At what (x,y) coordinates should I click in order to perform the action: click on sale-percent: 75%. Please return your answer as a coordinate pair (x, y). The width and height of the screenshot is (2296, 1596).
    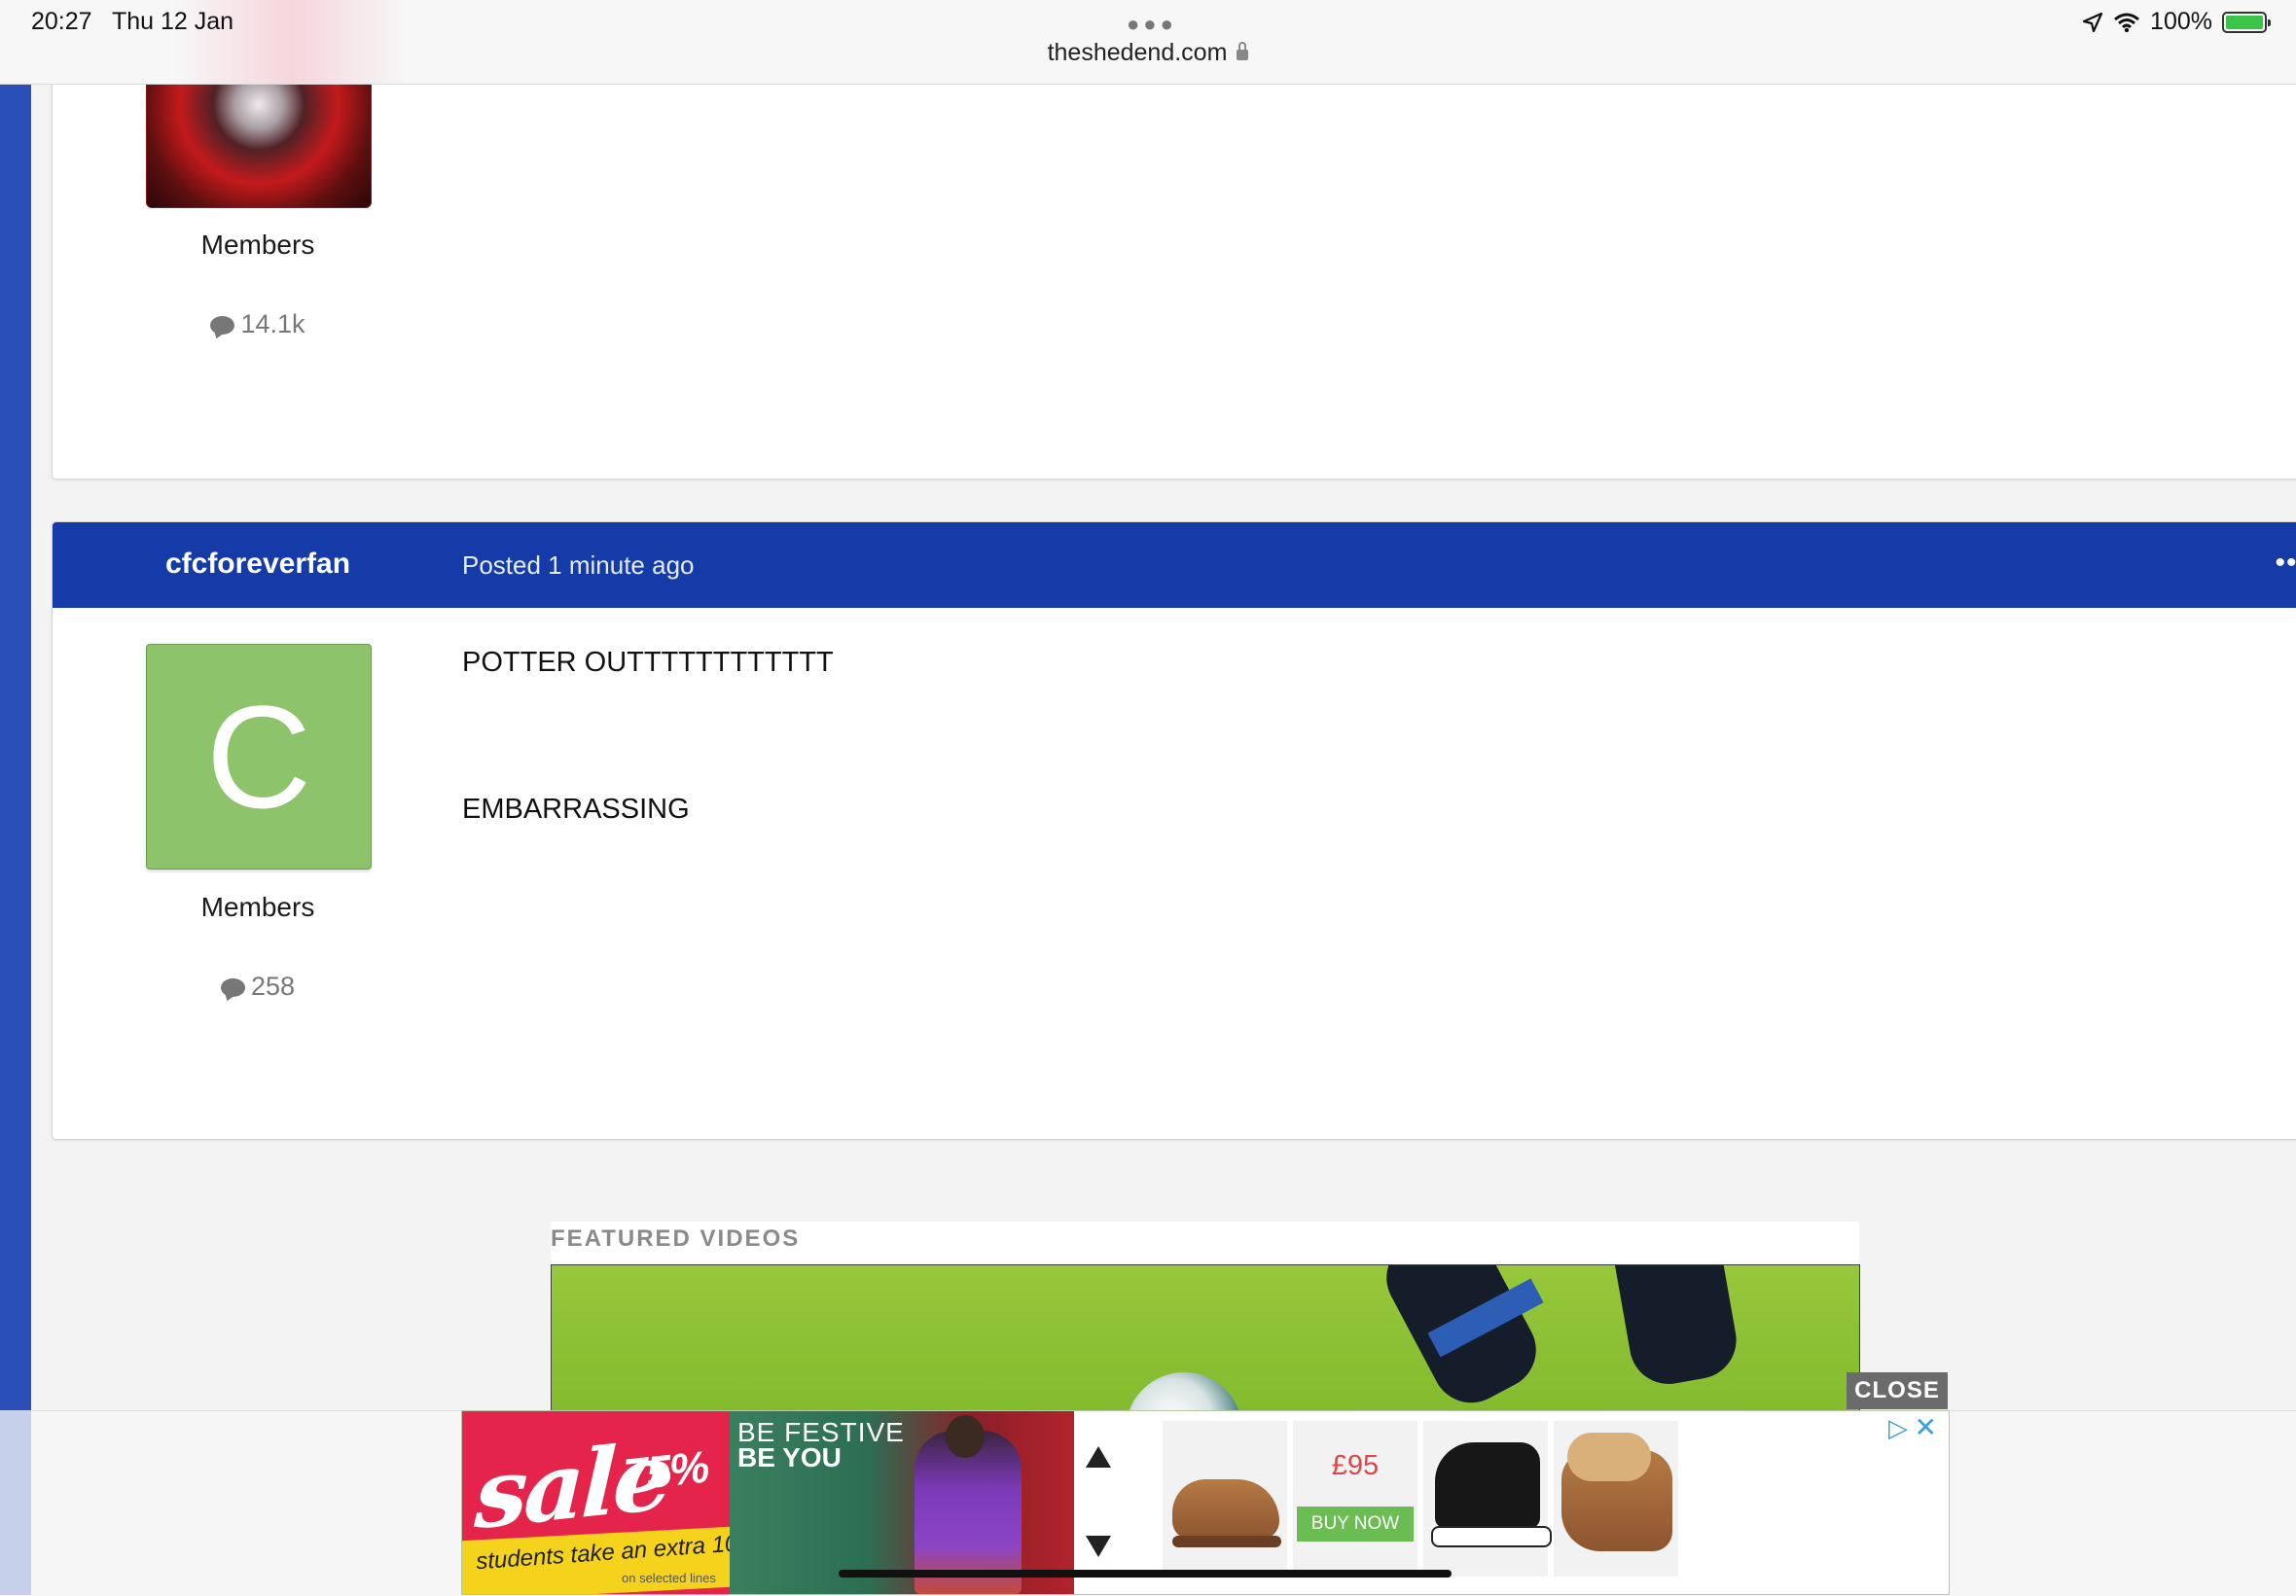
    Looking at the image, I should click on (665, 1471).